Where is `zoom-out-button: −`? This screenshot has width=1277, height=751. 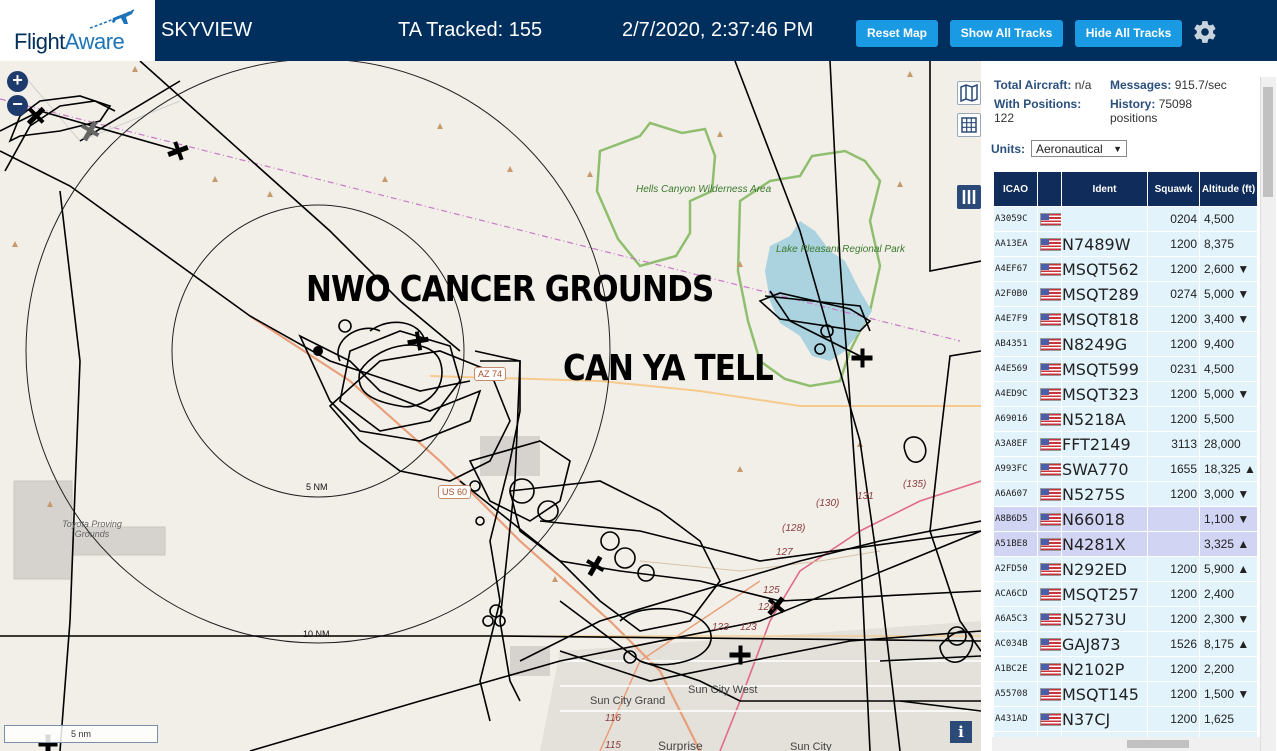
zoom-out-button: − is located at coordinates (17, 105).